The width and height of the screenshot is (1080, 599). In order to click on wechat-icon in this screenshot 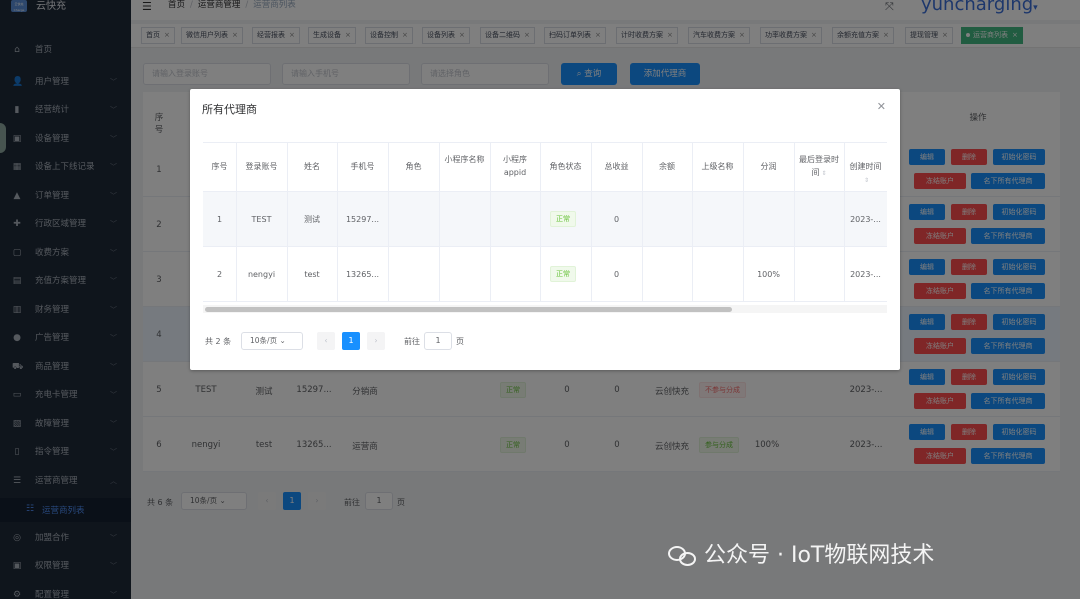, I will do `click(683, 556)`.